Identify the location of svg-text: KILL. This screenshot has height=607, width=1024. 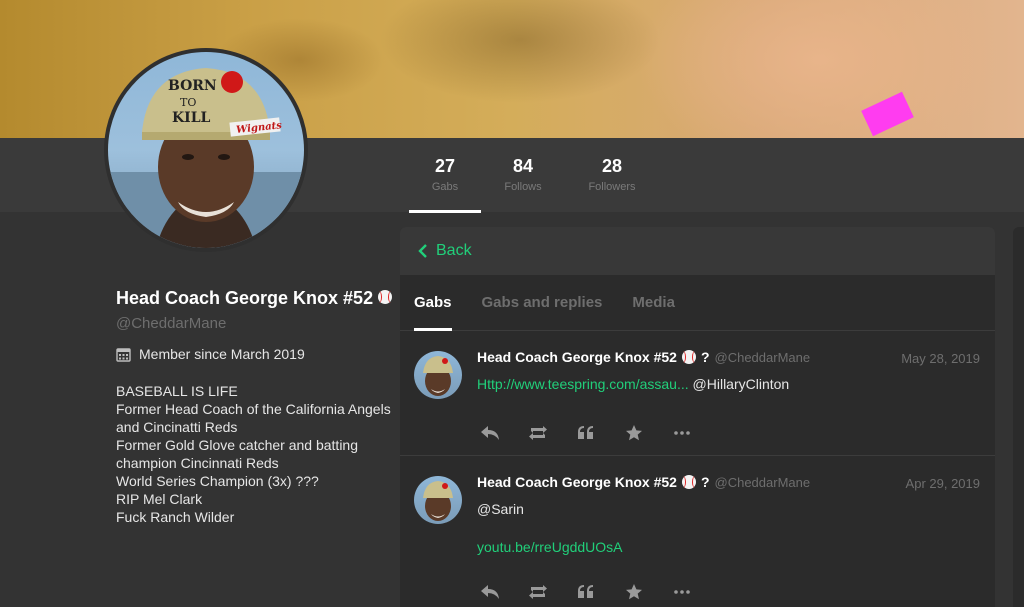
(191, 118).